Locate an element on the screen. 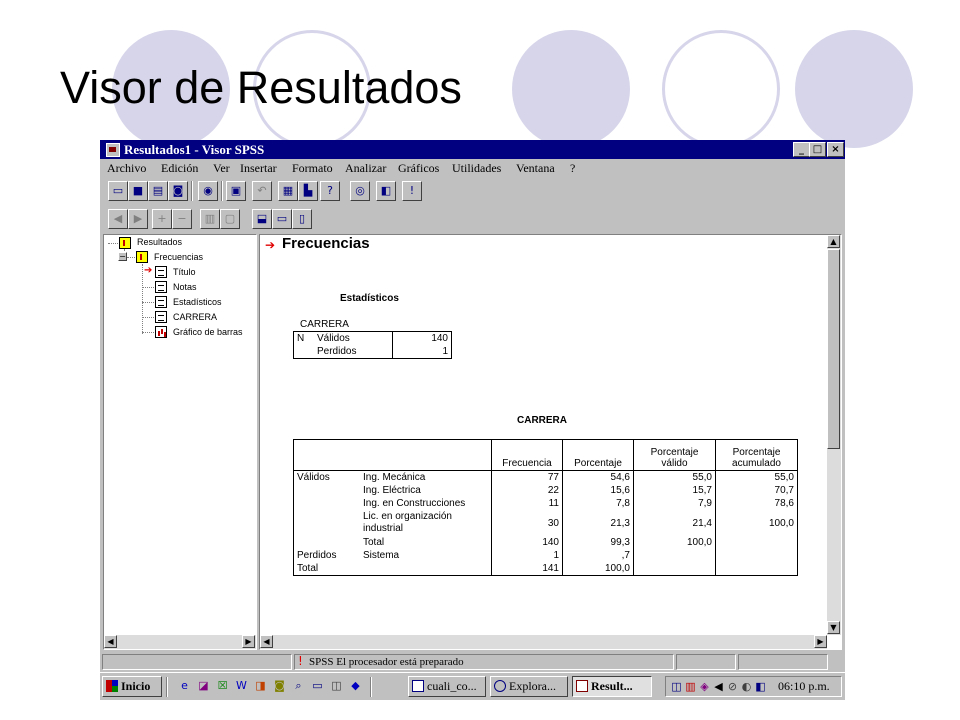 The image size is (960, 720). window-menu-icon is located at coordinates (113, 150).